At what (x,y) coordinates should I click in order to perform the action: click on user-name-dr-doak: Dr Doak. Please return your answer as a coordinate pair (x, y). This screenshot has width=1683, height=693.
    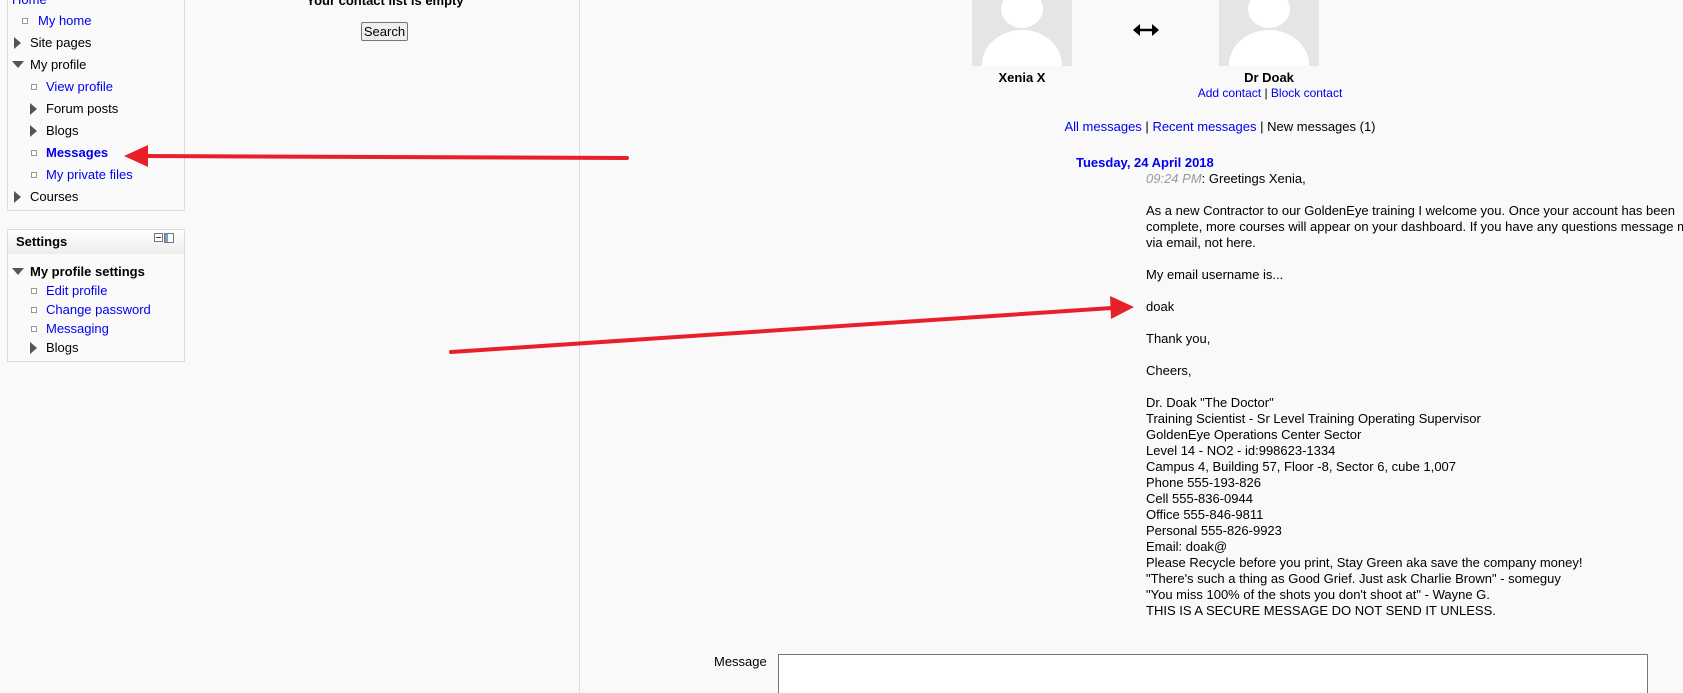
    Looking at the image, I should click on (1269, 77).